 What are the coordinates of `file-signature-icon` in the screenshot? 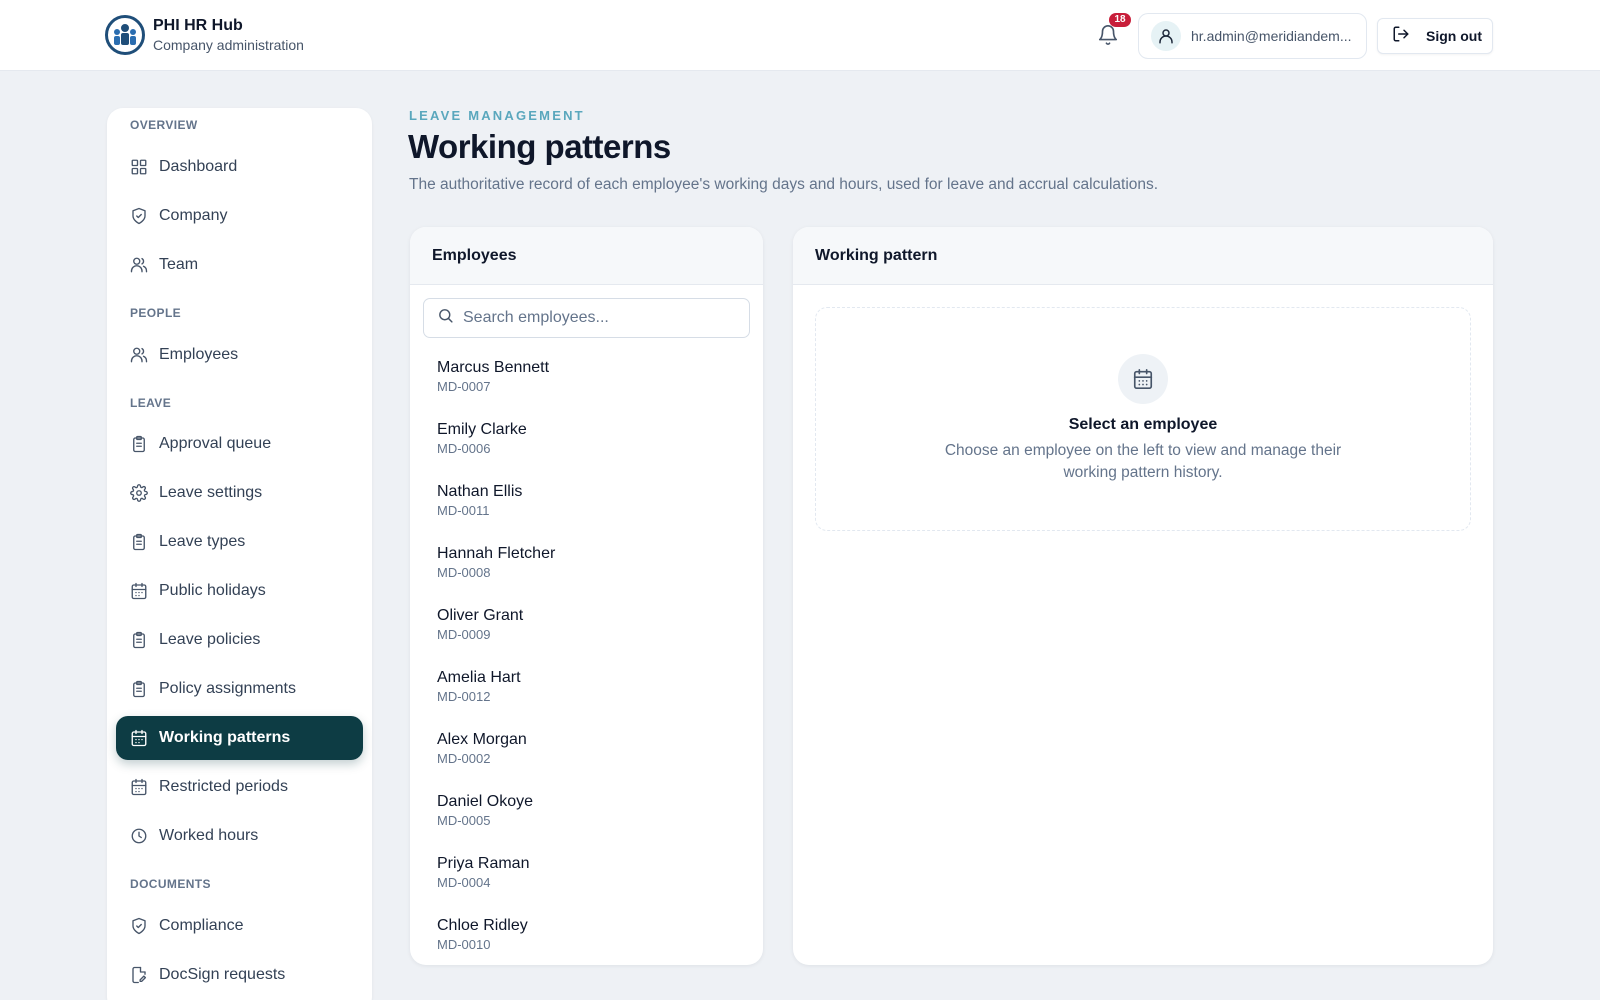 It's located at (139, 975).